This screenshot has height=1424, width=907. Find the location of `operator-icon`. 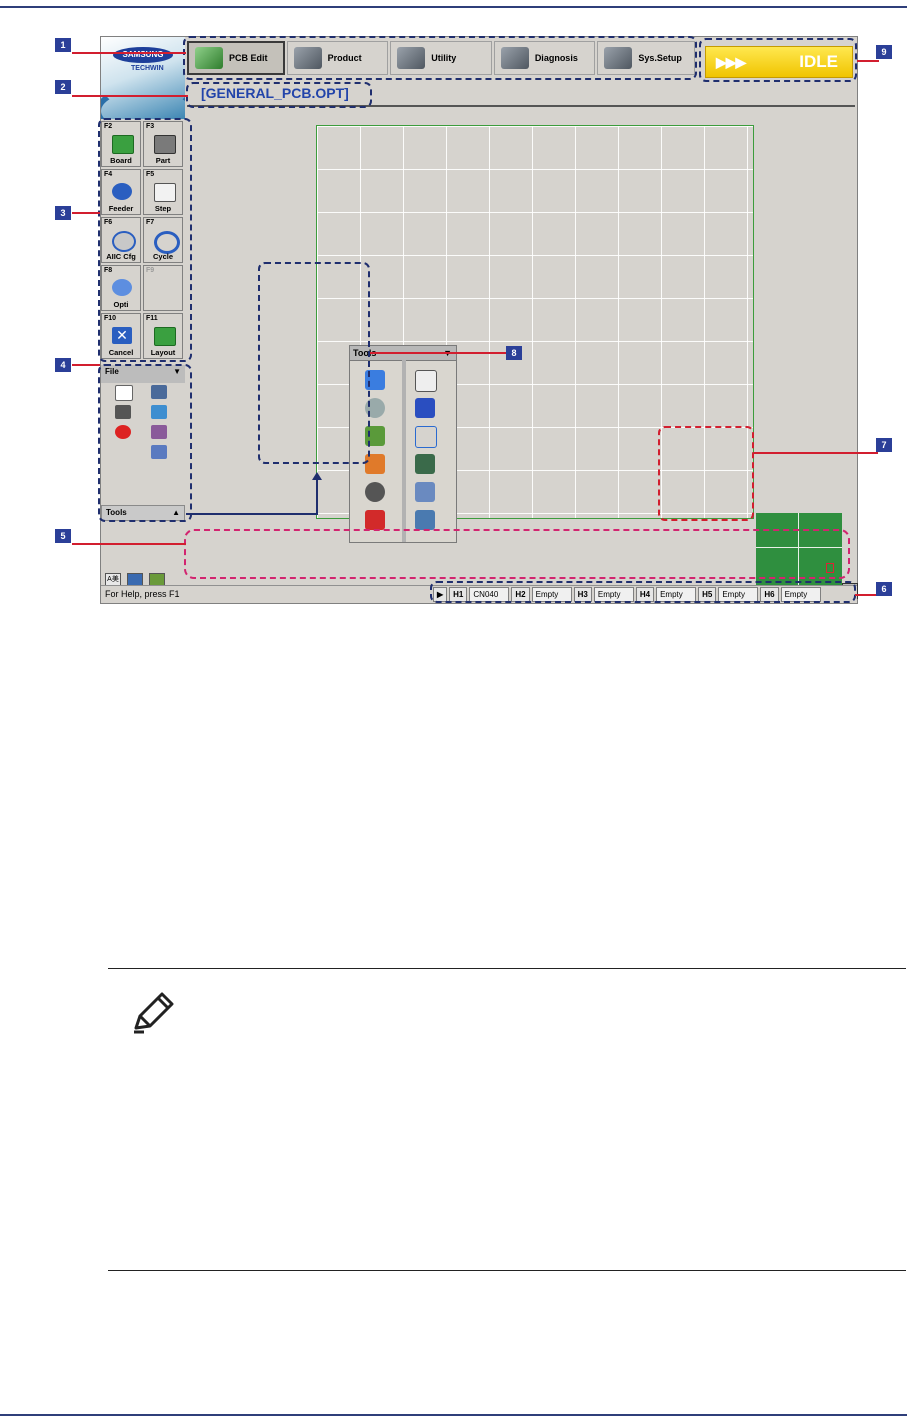

operator-icon is located at coordinates (425, 408).